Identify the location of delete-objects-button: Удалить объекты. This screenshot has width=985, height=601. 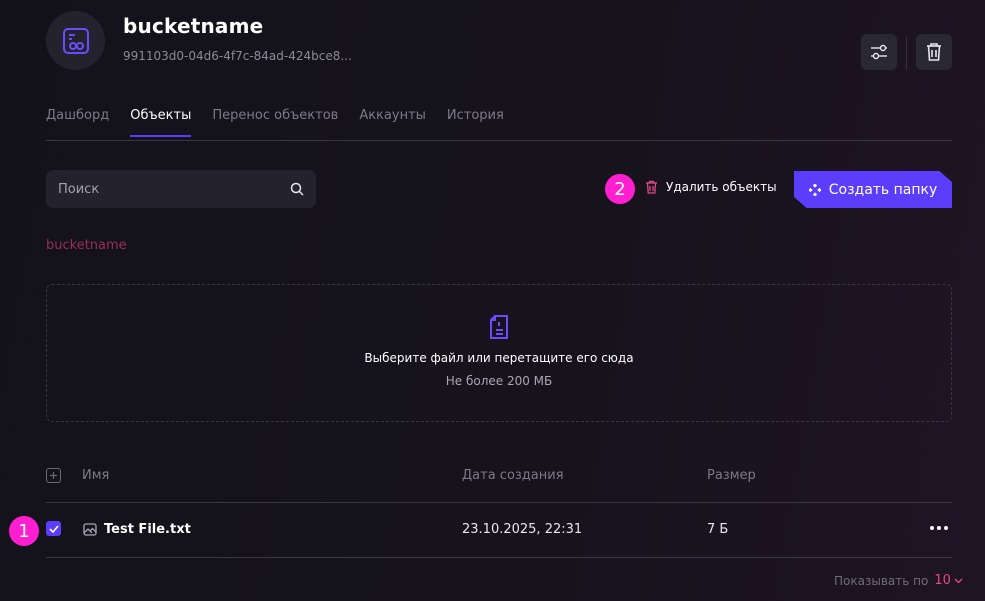
(711, 187).